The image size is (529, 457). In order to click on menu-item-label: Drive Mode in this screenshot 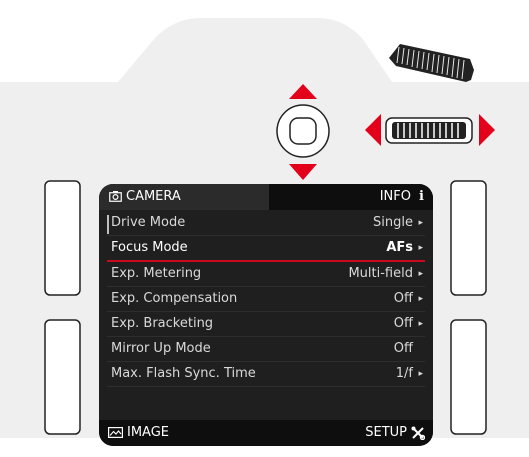, I will do `click(148, 222)`.